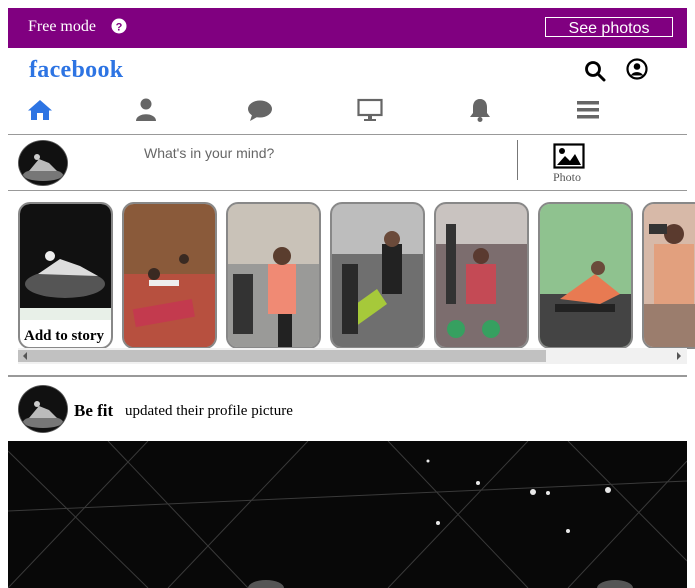  Describe the element at coordinates (637, 69) in the screenshot. I see `account-icon` at that location.